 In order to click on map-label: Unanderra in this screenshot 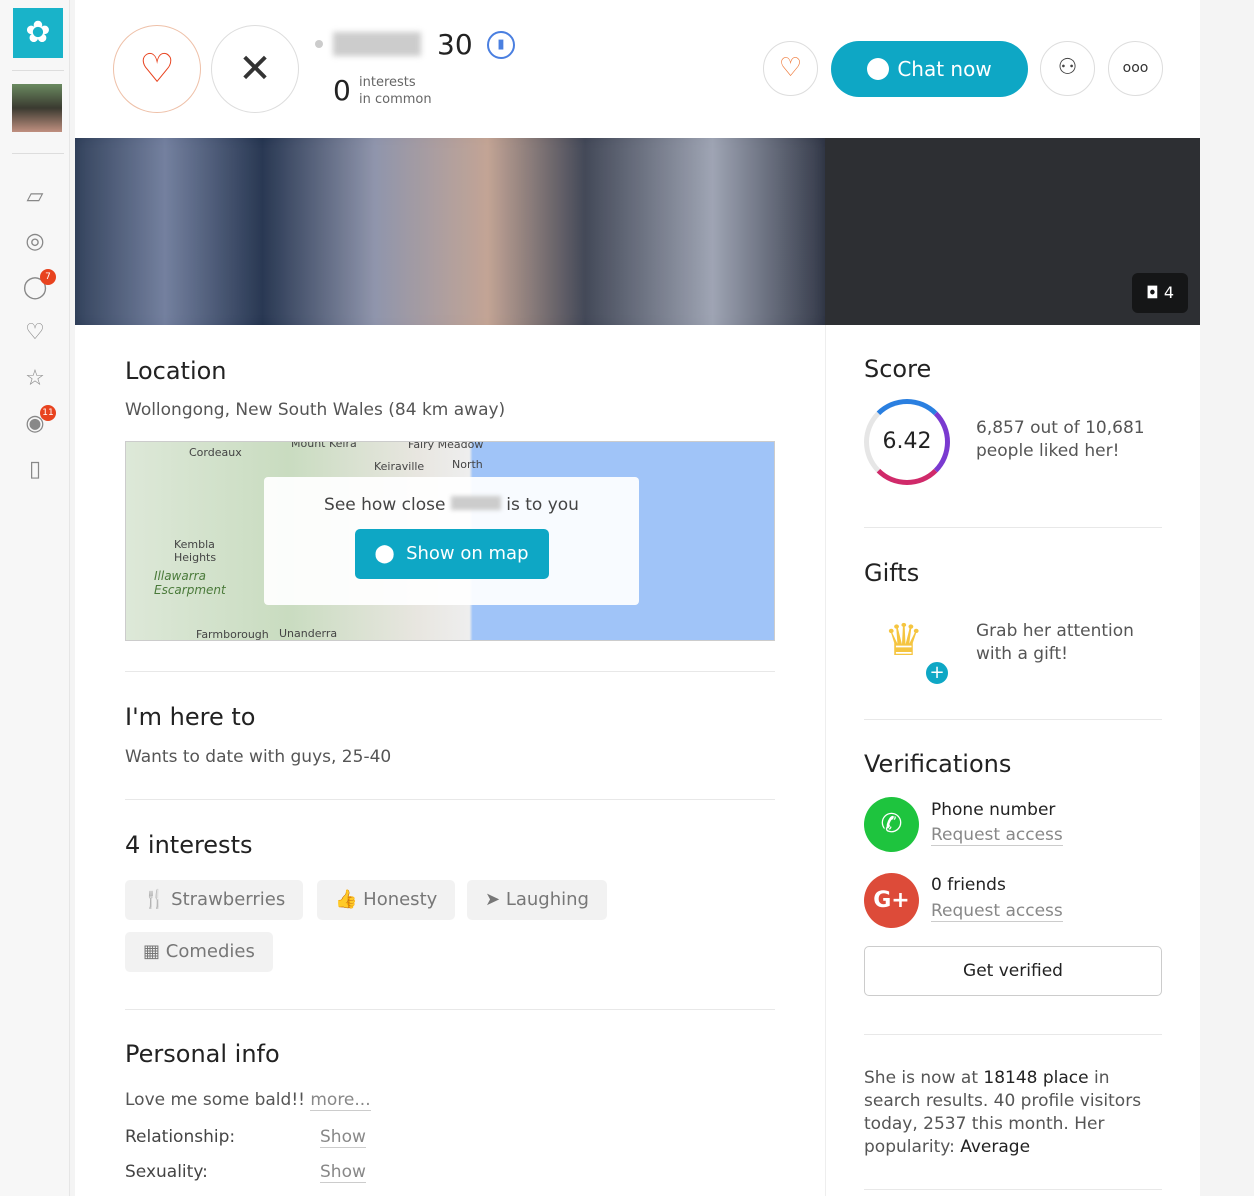, I will do `click(308, 633)`.